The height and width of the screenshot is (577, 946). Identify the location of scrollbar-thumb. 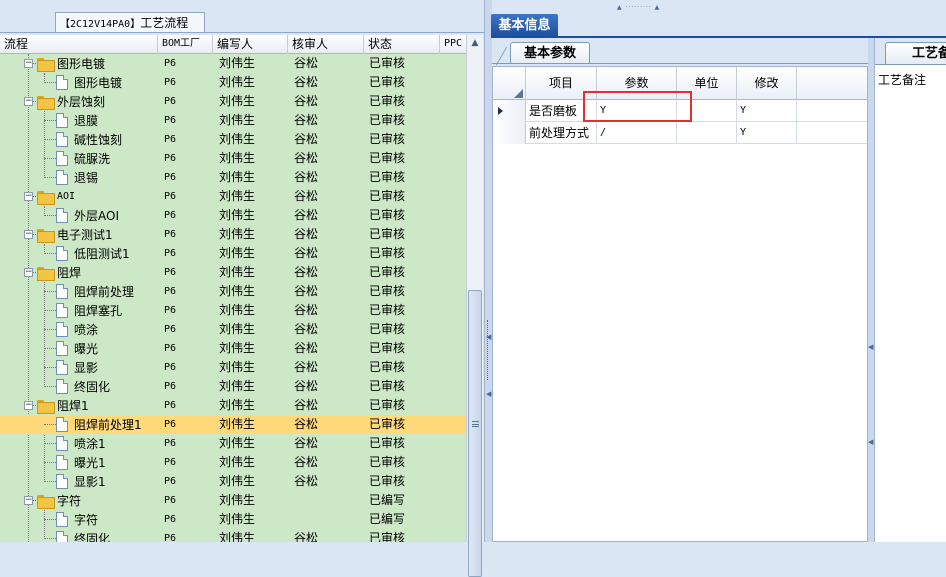
(475, 433).